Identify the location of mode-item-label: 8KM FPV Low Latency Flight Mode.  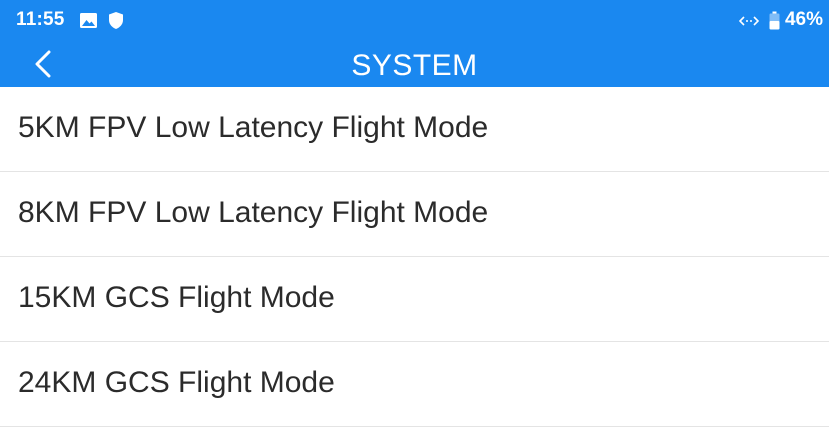
(253, 212).